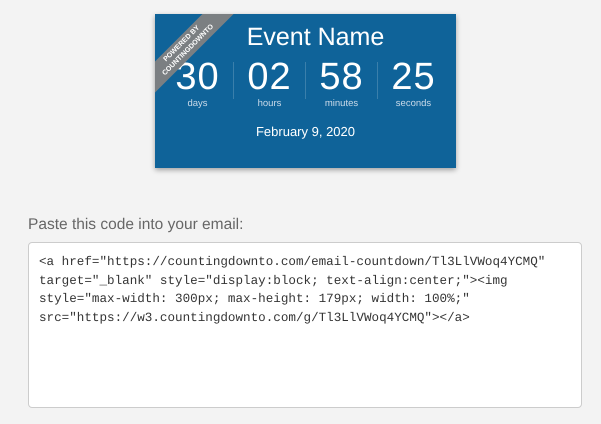 The image size is (601, 424). I want to click on unit-label: minutes, so click(341, 103).